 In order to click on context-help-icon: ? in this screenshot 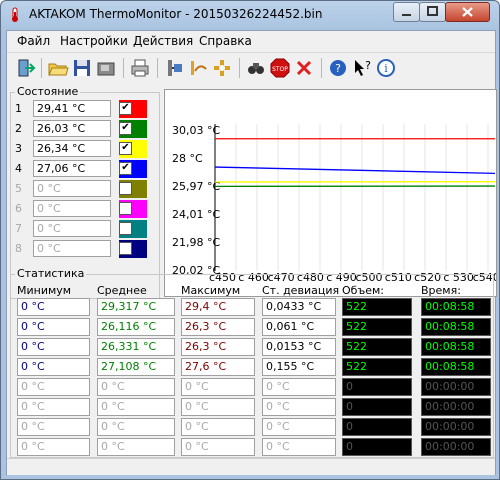, I will do `click(362, 70)`.